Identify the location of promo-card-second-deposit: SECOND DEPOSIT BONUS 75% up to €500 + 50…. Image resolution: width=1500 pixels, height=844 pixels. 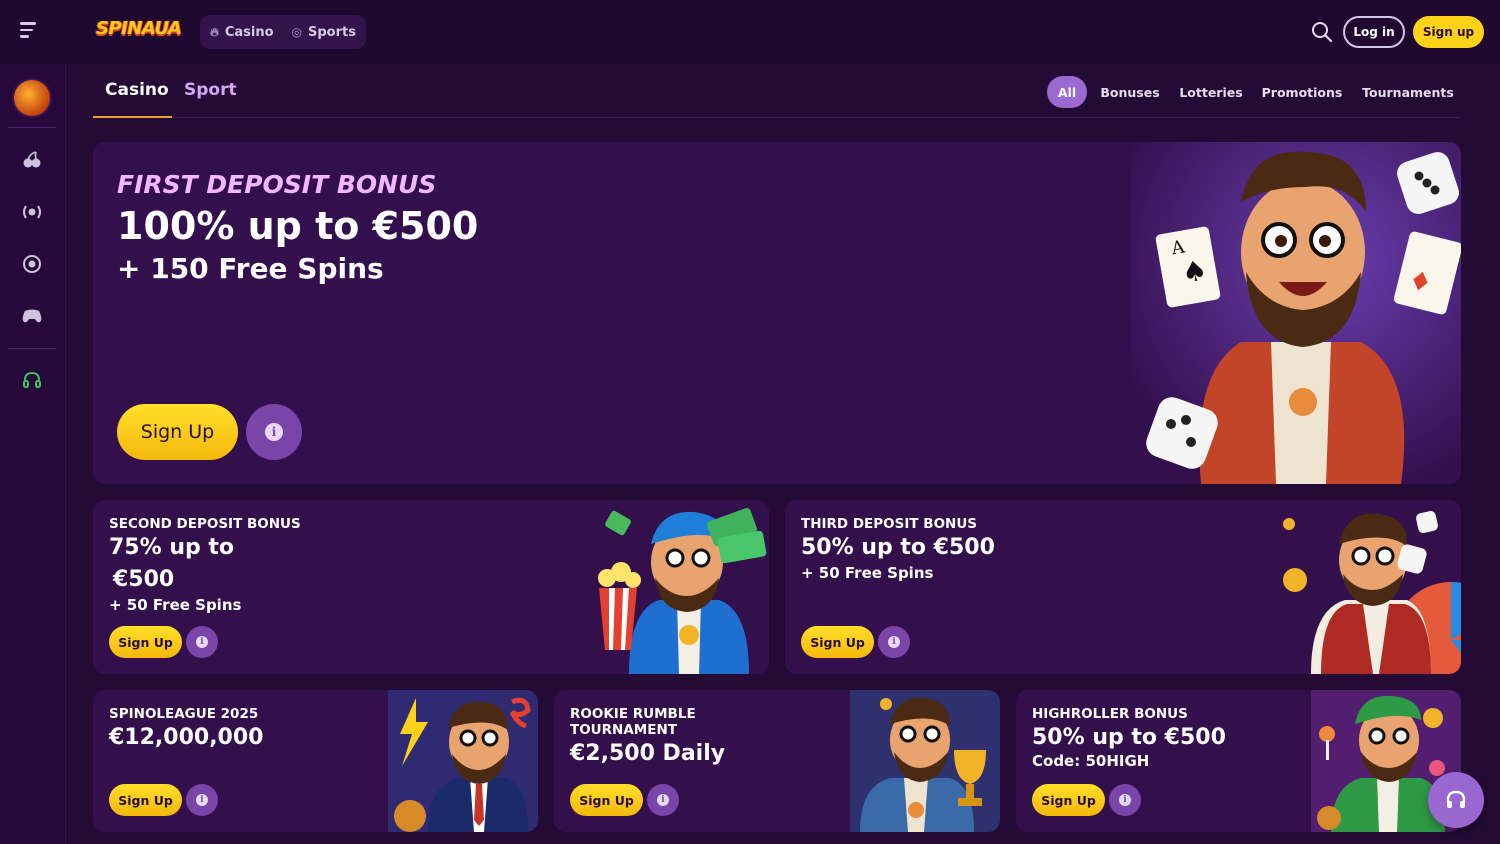
(431, 587).